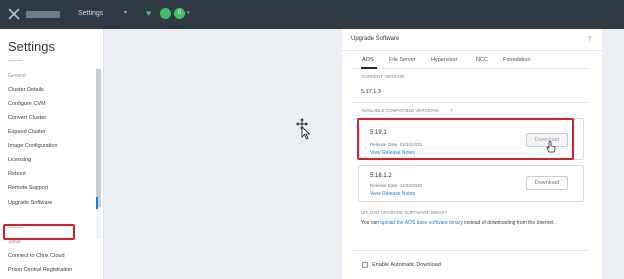  I want to click on available-versions-help-icon: ?, so click(451, 110).